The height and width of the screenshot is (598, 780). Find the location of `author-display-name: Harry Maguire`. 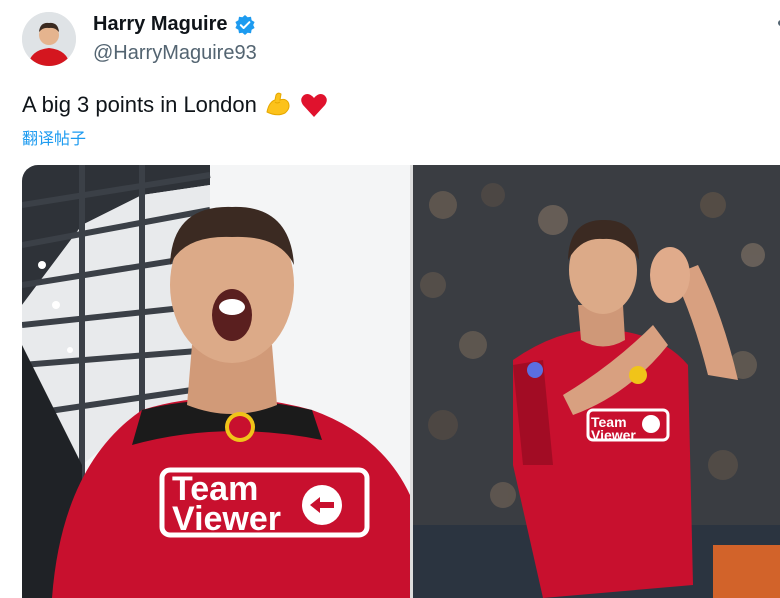

author-display-name: Harry Maguire is located at coordinates (160, 24).